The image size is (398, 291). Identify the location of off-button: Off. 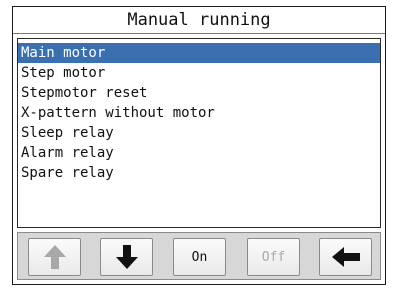
(273, 257).